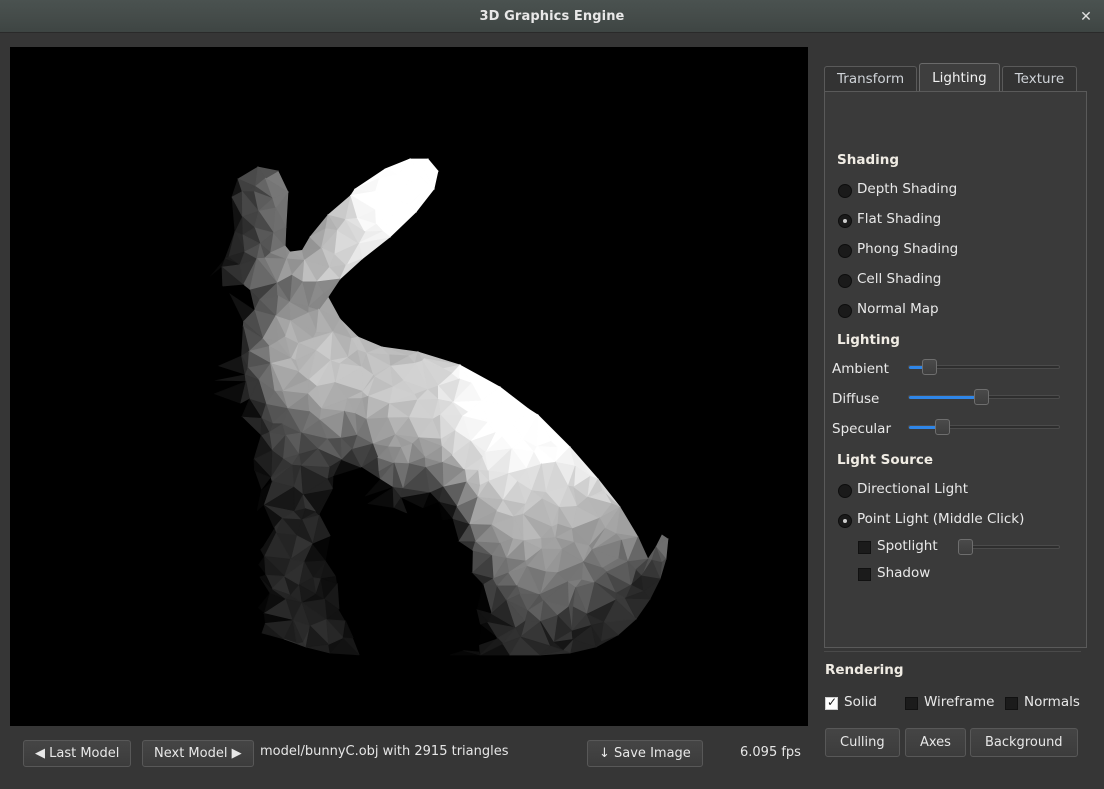 This screenshot has width=1104, height=789. I want to click on specular-label: Specular, so click(861, 429).